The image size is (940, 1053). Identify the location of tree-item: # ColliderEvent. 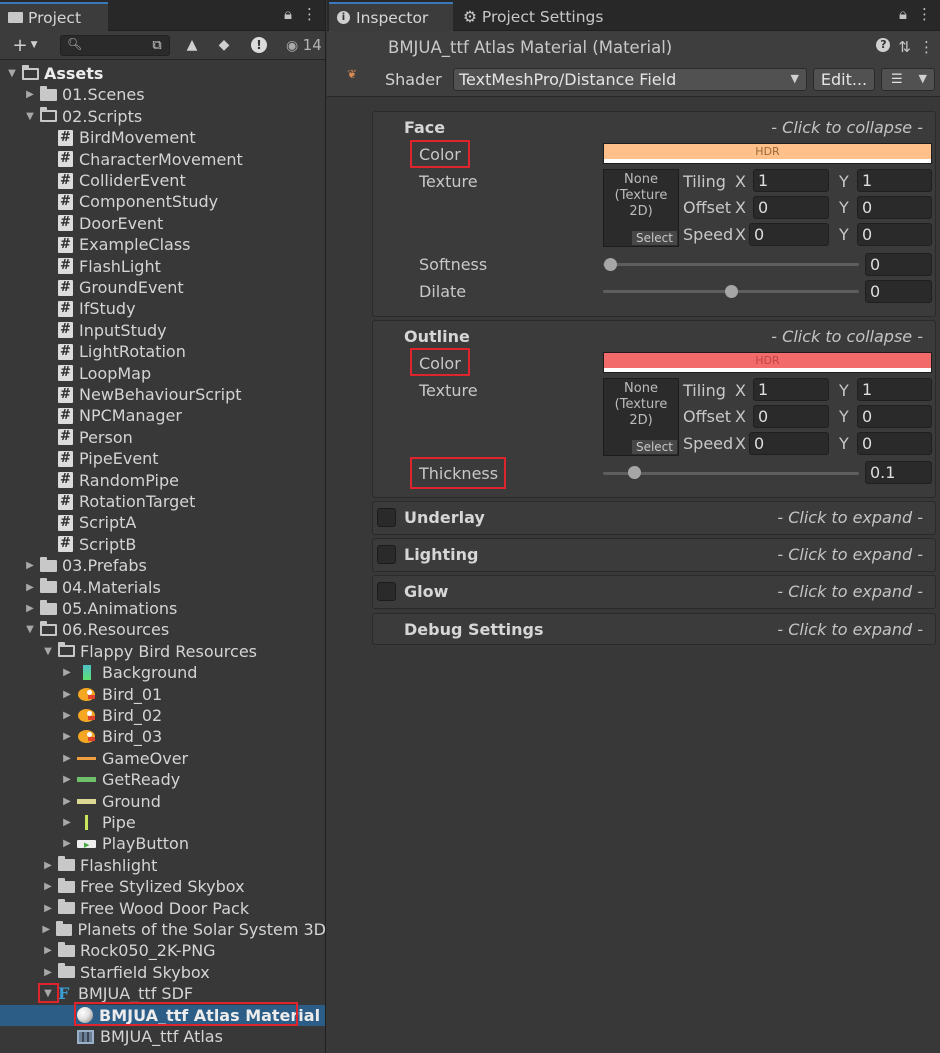
(162, 180).